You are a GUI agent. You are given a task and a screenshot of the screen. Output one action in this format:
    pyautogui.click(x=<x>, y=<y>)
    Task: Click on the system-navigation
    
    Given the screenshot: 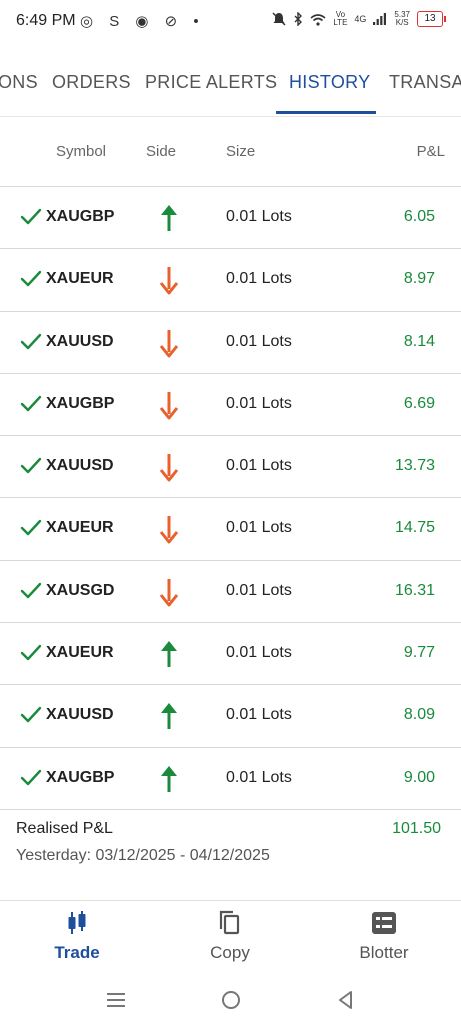 What is the action you would take?
    pyautogui.click(x=230, y=1001)
    